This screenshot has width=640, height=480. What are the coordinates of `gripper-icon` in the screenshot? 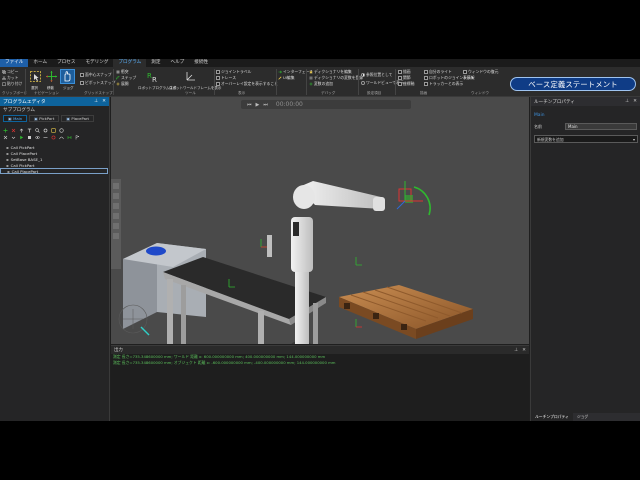 It's located at (69, 137).